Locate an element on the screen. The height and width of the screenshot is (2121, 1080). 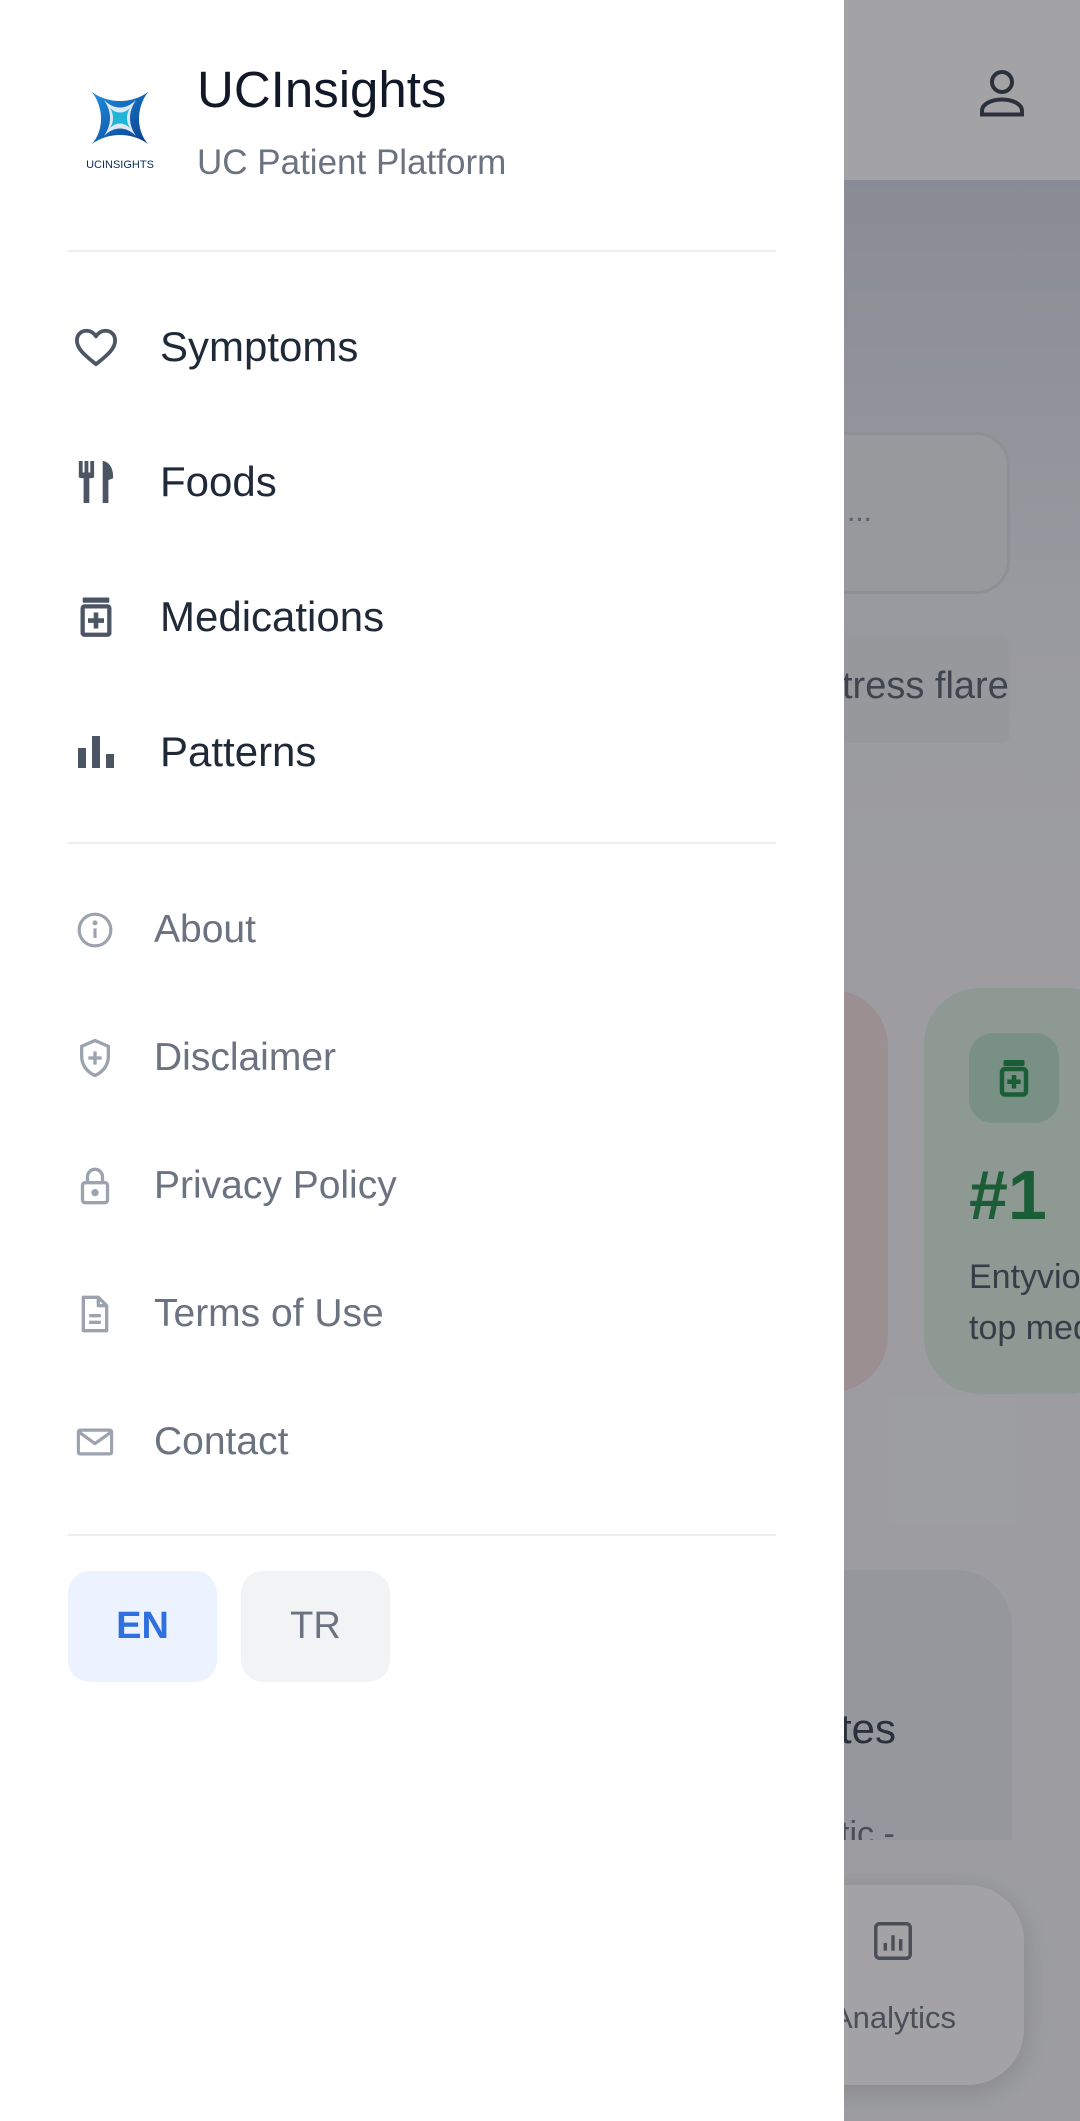
info-label-terms-of-use: Terms of Use is located at coordinates (269, 1313).